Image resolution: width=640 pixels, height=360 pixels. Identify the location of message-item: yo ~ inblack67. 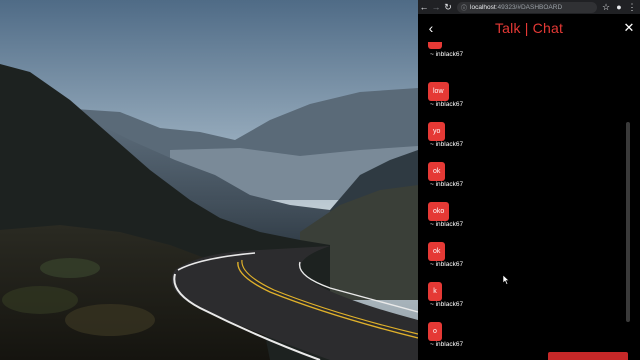
(445, 134).